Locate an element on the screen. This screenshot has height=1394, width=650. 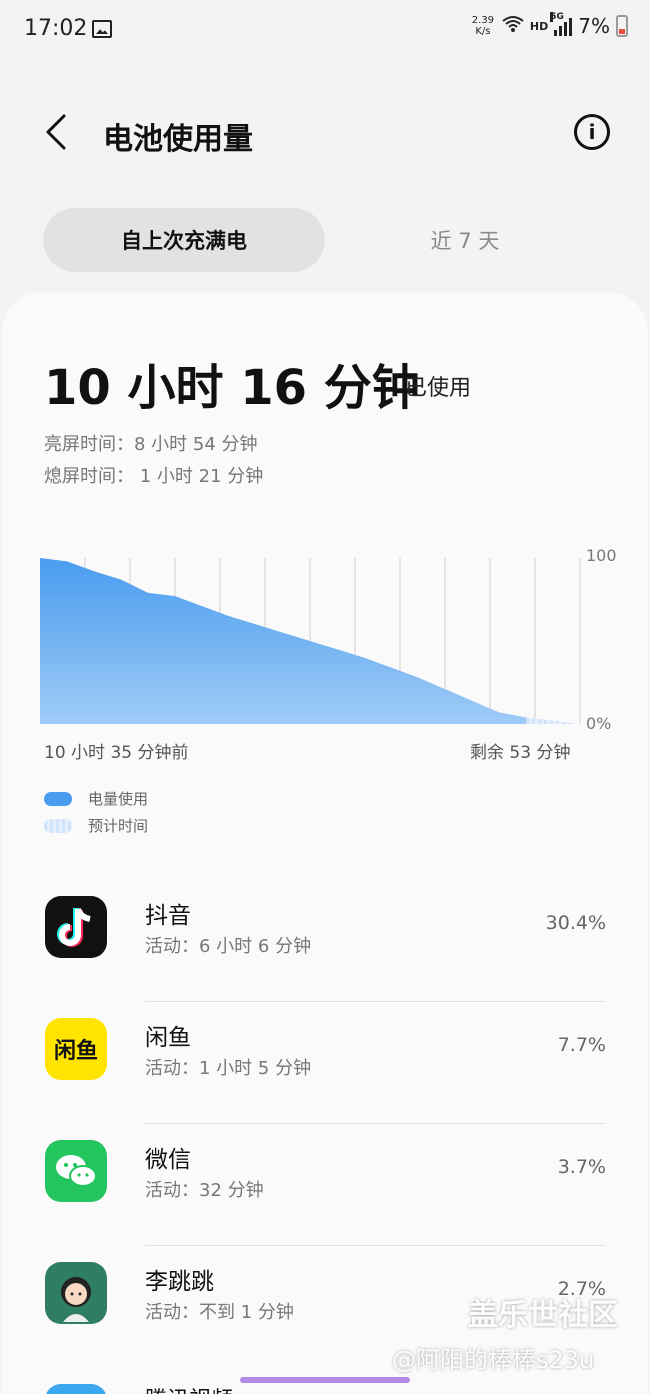
legend-estimated: 预计时间 is located at coordinates (96, 825).